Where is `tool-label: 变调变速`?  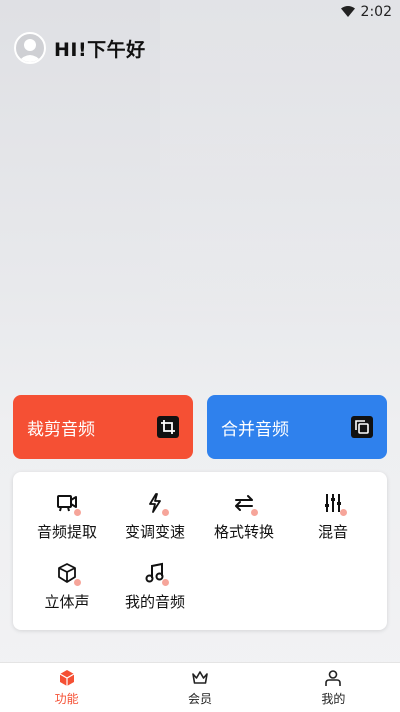
tool-label: 变调变速 is located at coordinates (154, 532).